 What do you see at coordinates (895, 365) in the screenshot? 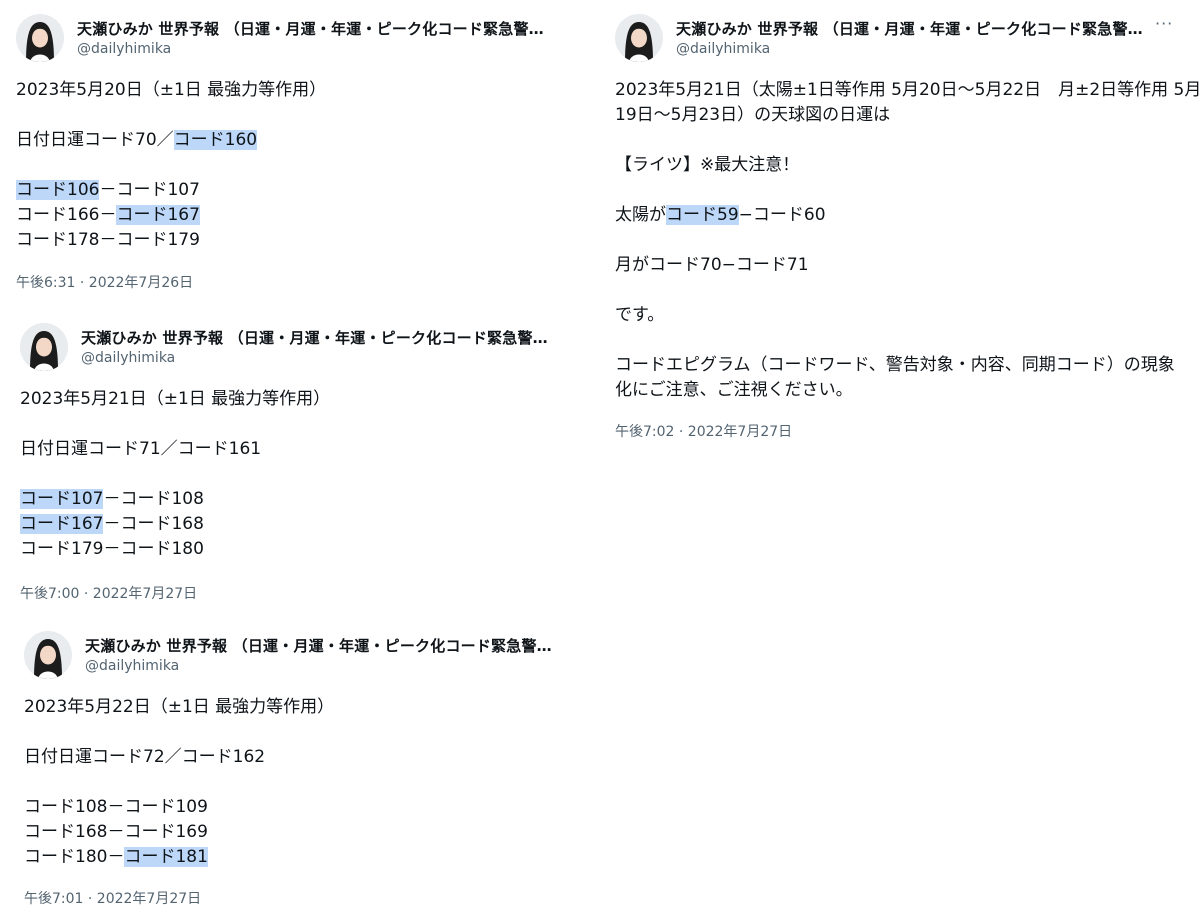
I see `tweet-line: コードエピグラム（コードワード、警告対象・内容、同期コード）の現象` at bounding box center [895, 365].